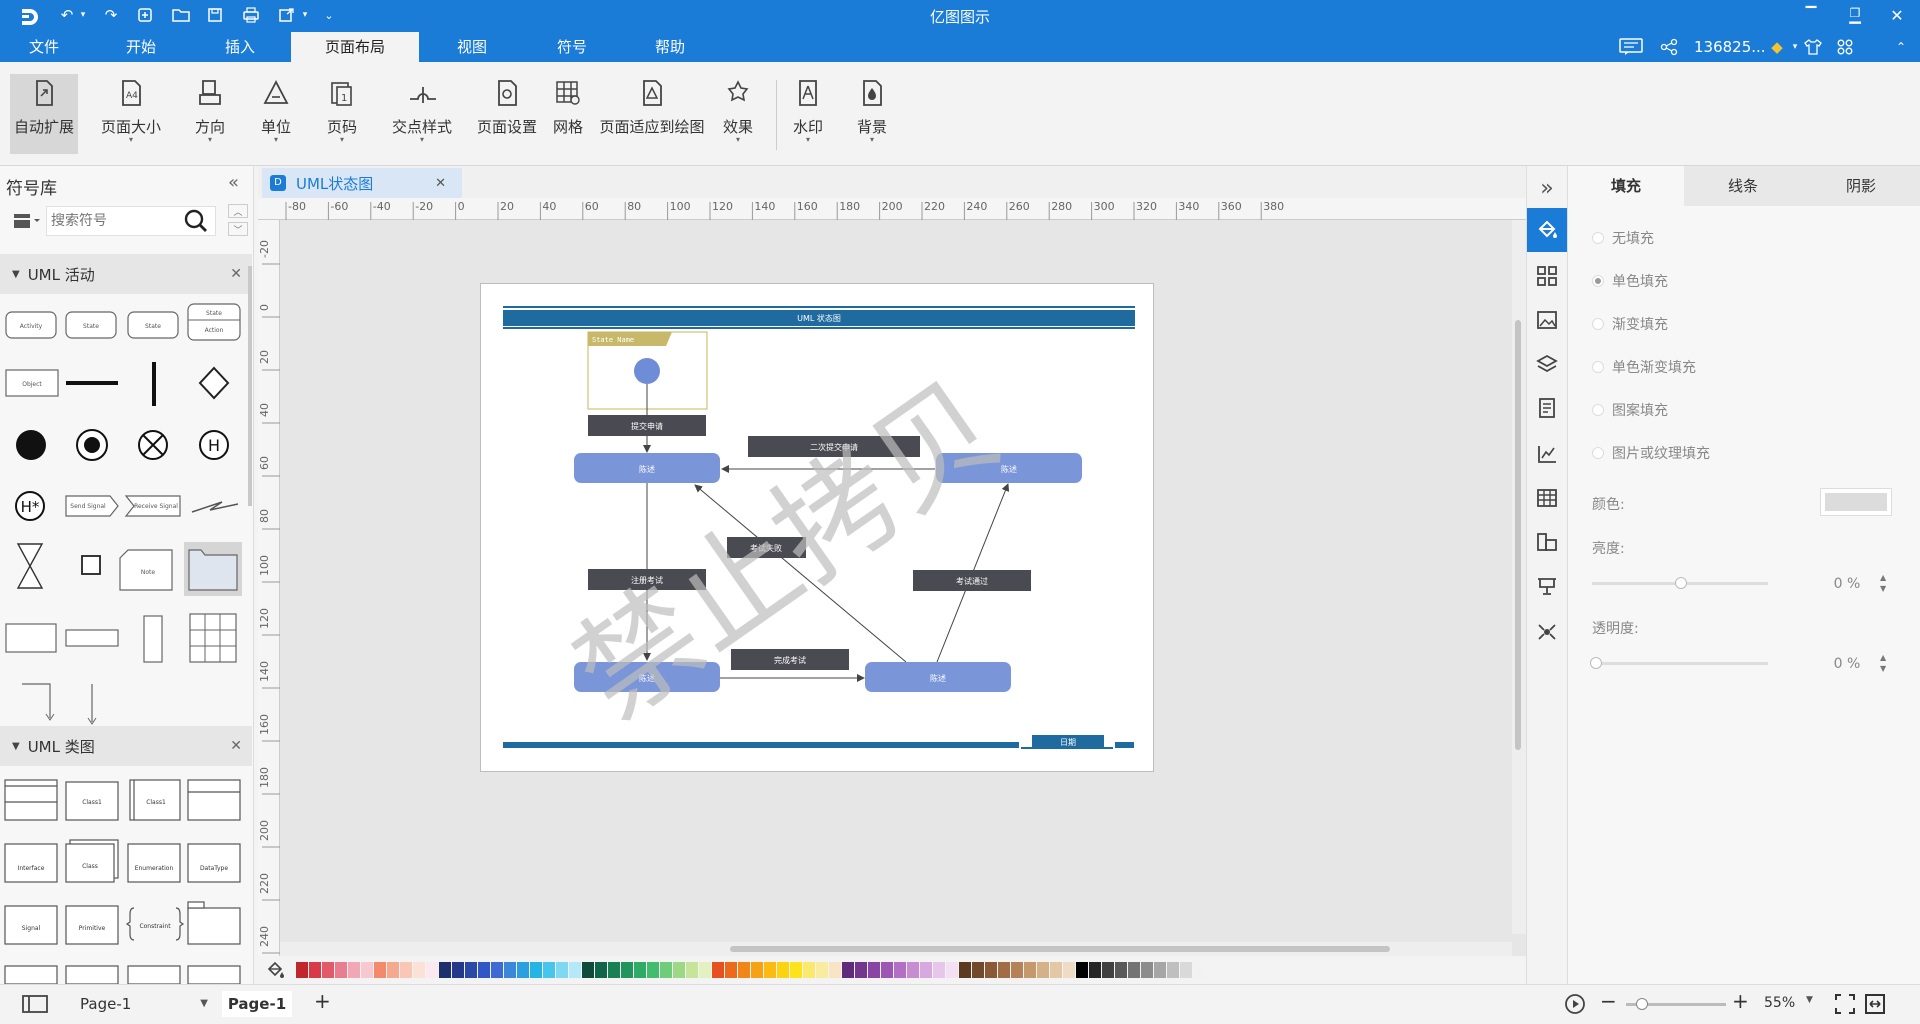 Image resolution: width=1920 pixels, height=1024 pixels. Describe the element at coordinates (507, 114) in the screenshot. I see `page-setup-button: 页面设置` at that location.